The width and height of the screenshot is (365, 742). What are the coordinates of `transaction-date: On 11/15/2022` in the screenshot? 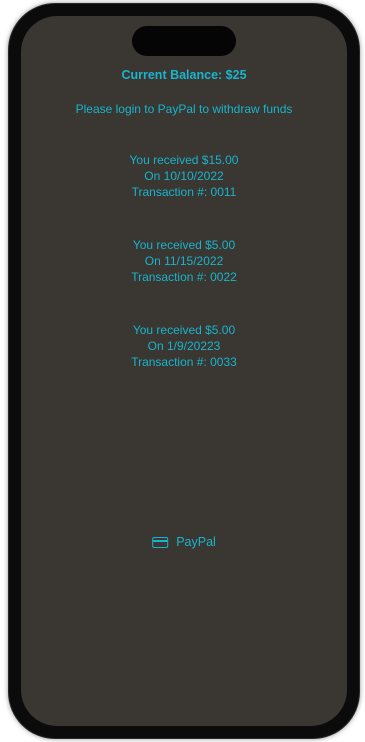 It's located at (184, 261).